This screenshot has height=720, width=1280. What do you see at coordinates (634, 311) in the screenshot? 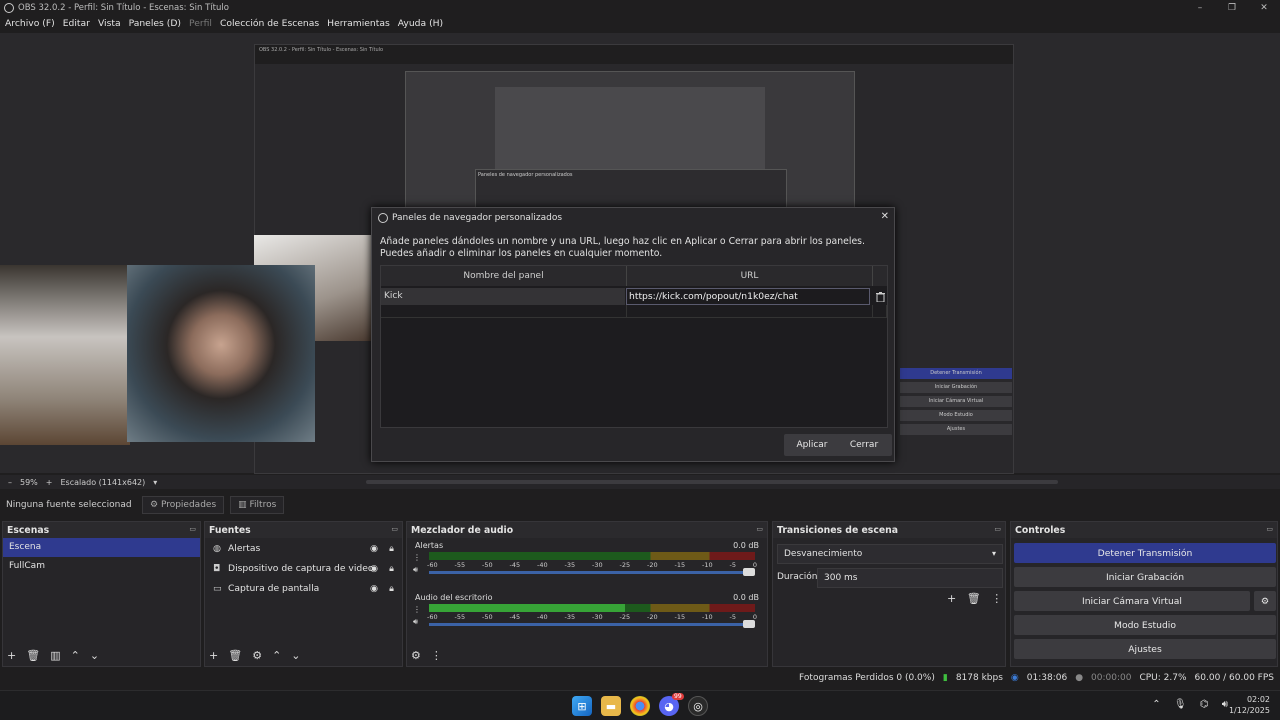
I see `empty-row` at bounding box center [634, 311].